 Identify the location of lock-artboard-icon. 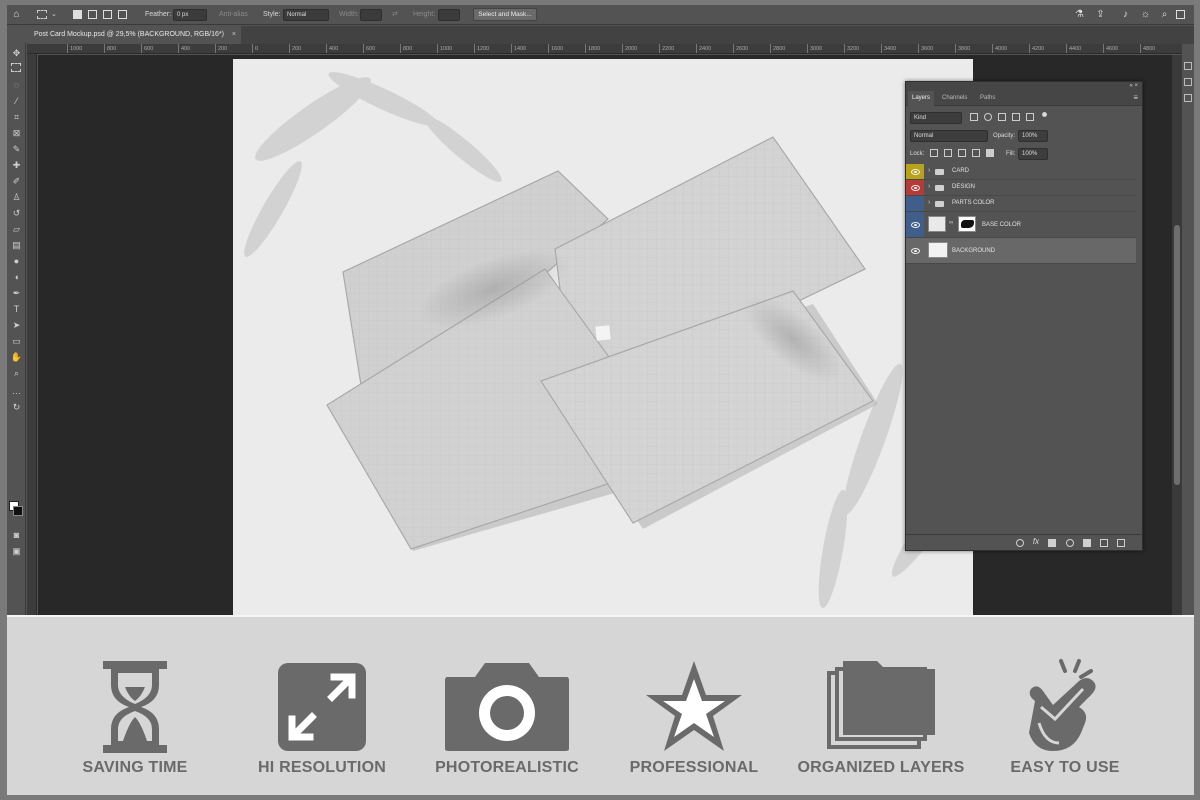
(976, 153).